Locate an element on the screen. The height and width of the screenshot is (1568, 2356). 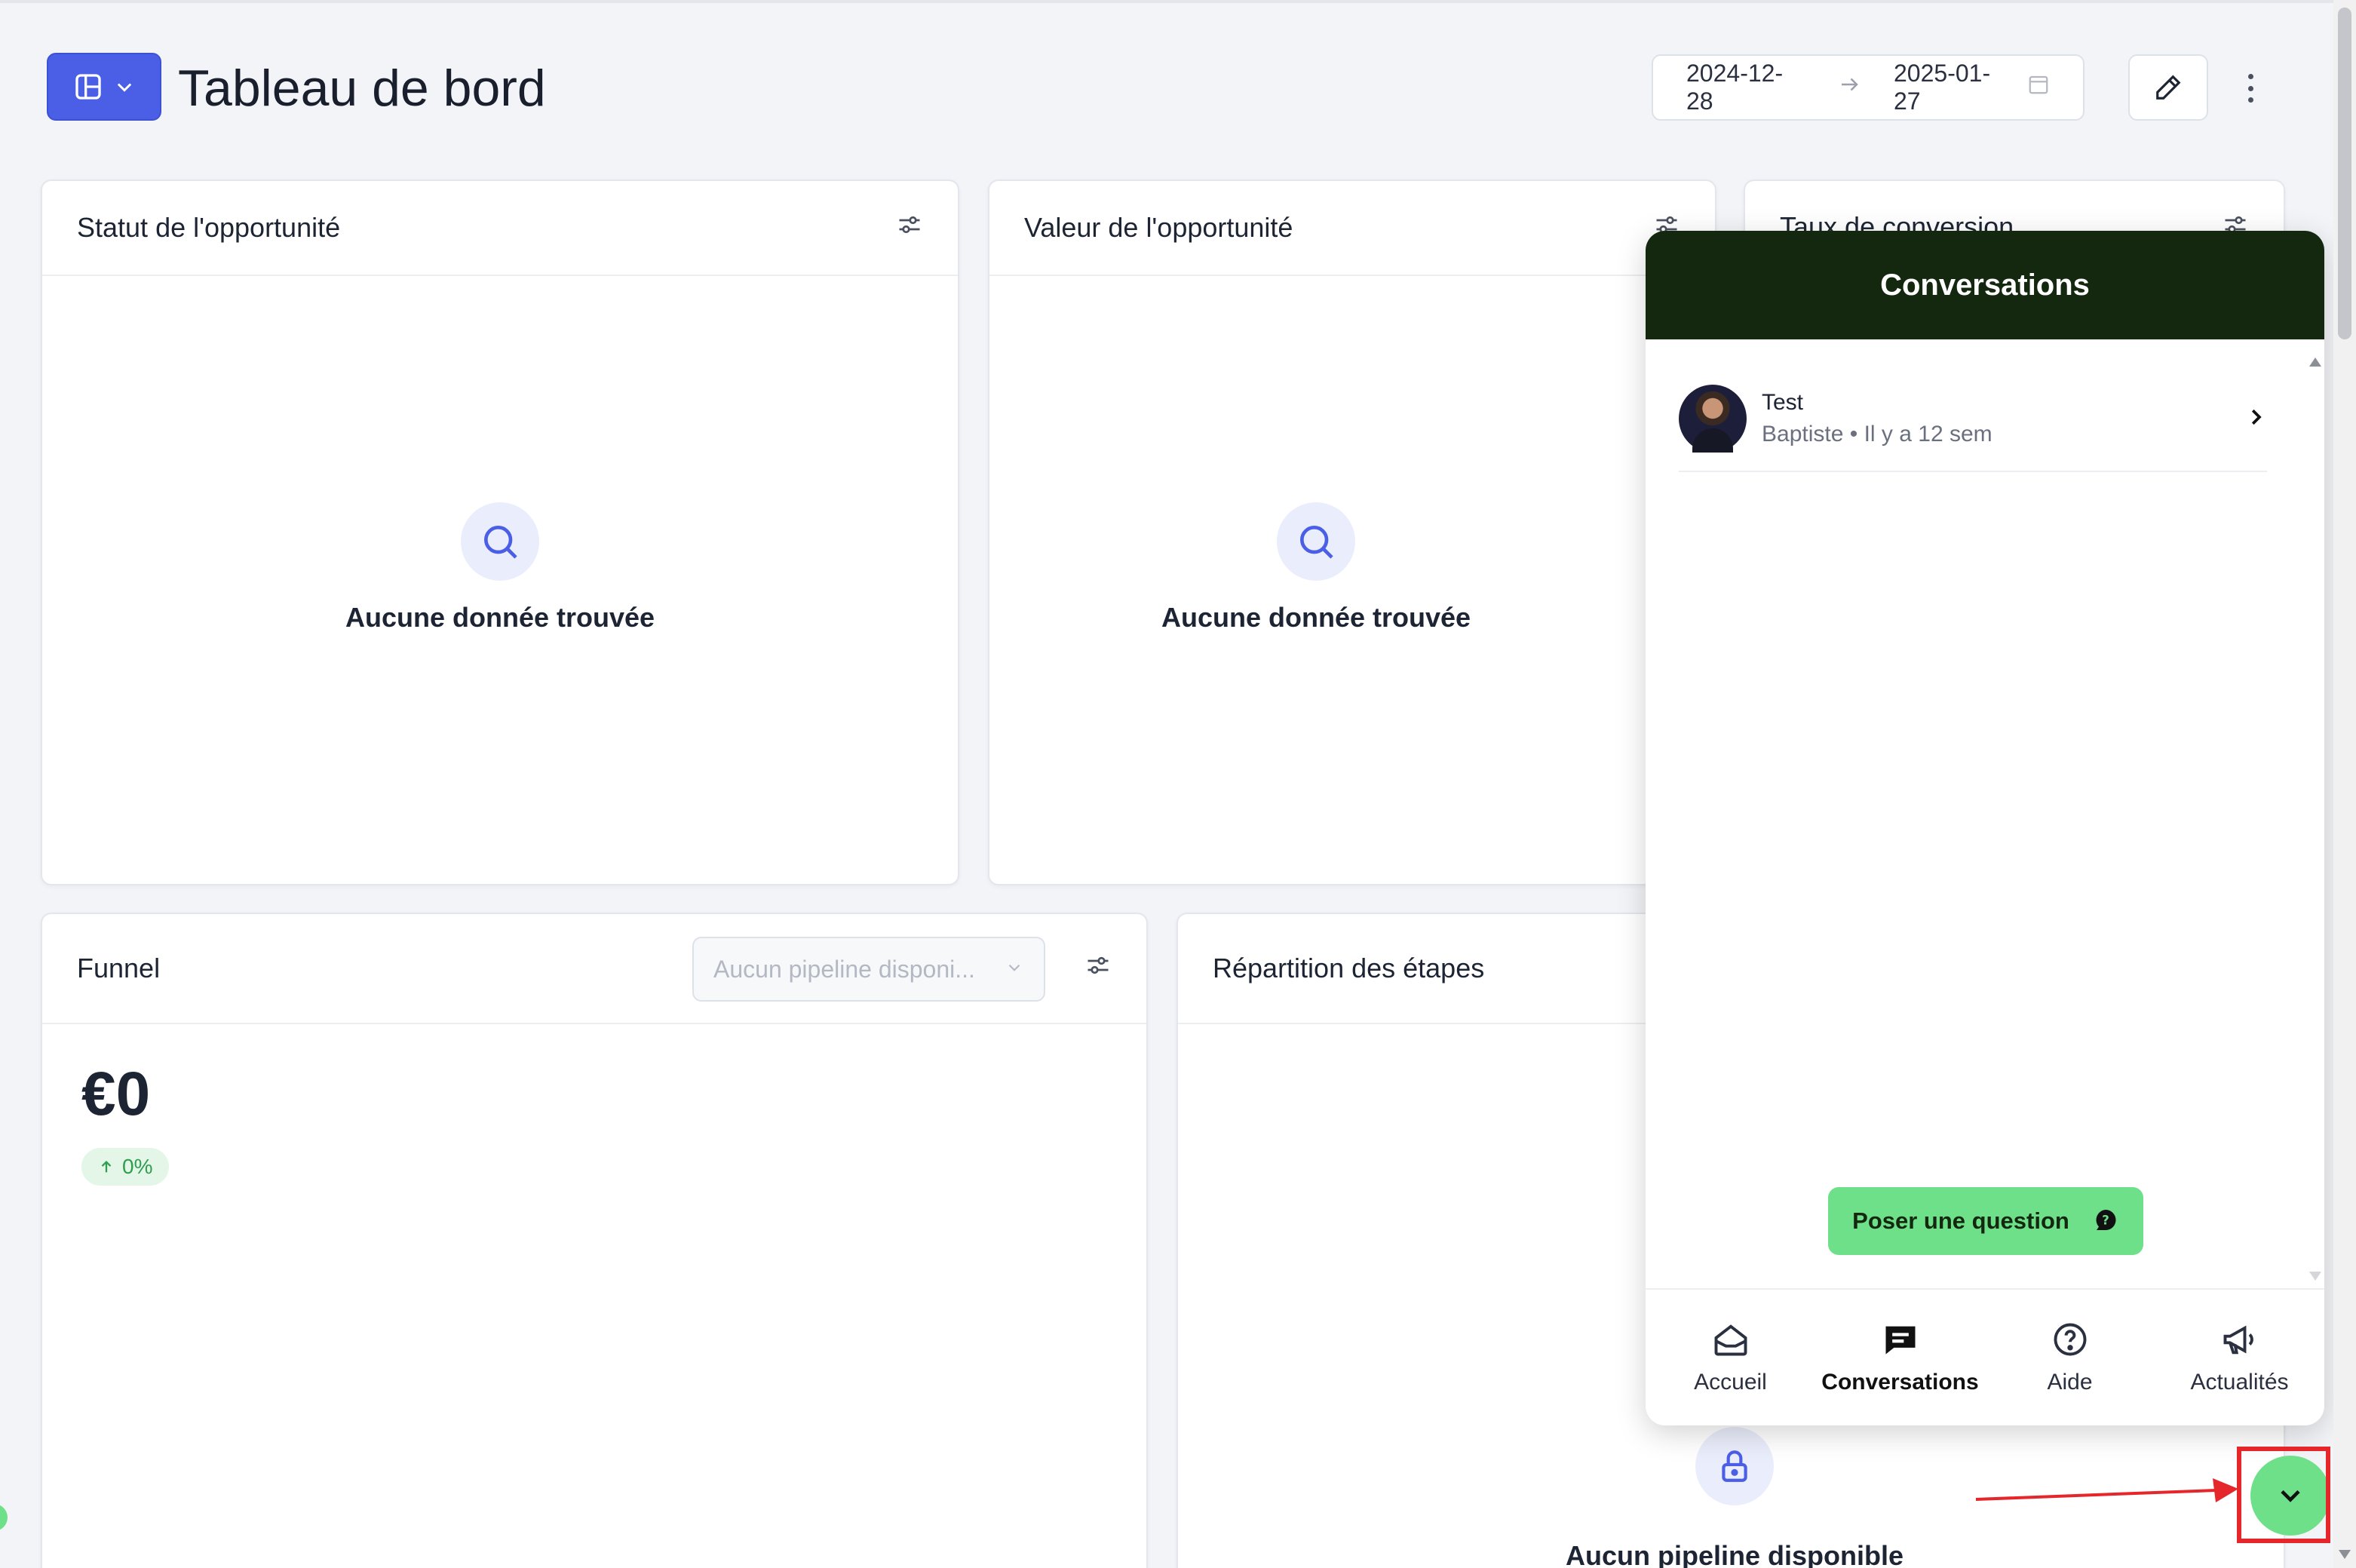
question-bubble-icon: ? is located at coordinates (2106, 1220).